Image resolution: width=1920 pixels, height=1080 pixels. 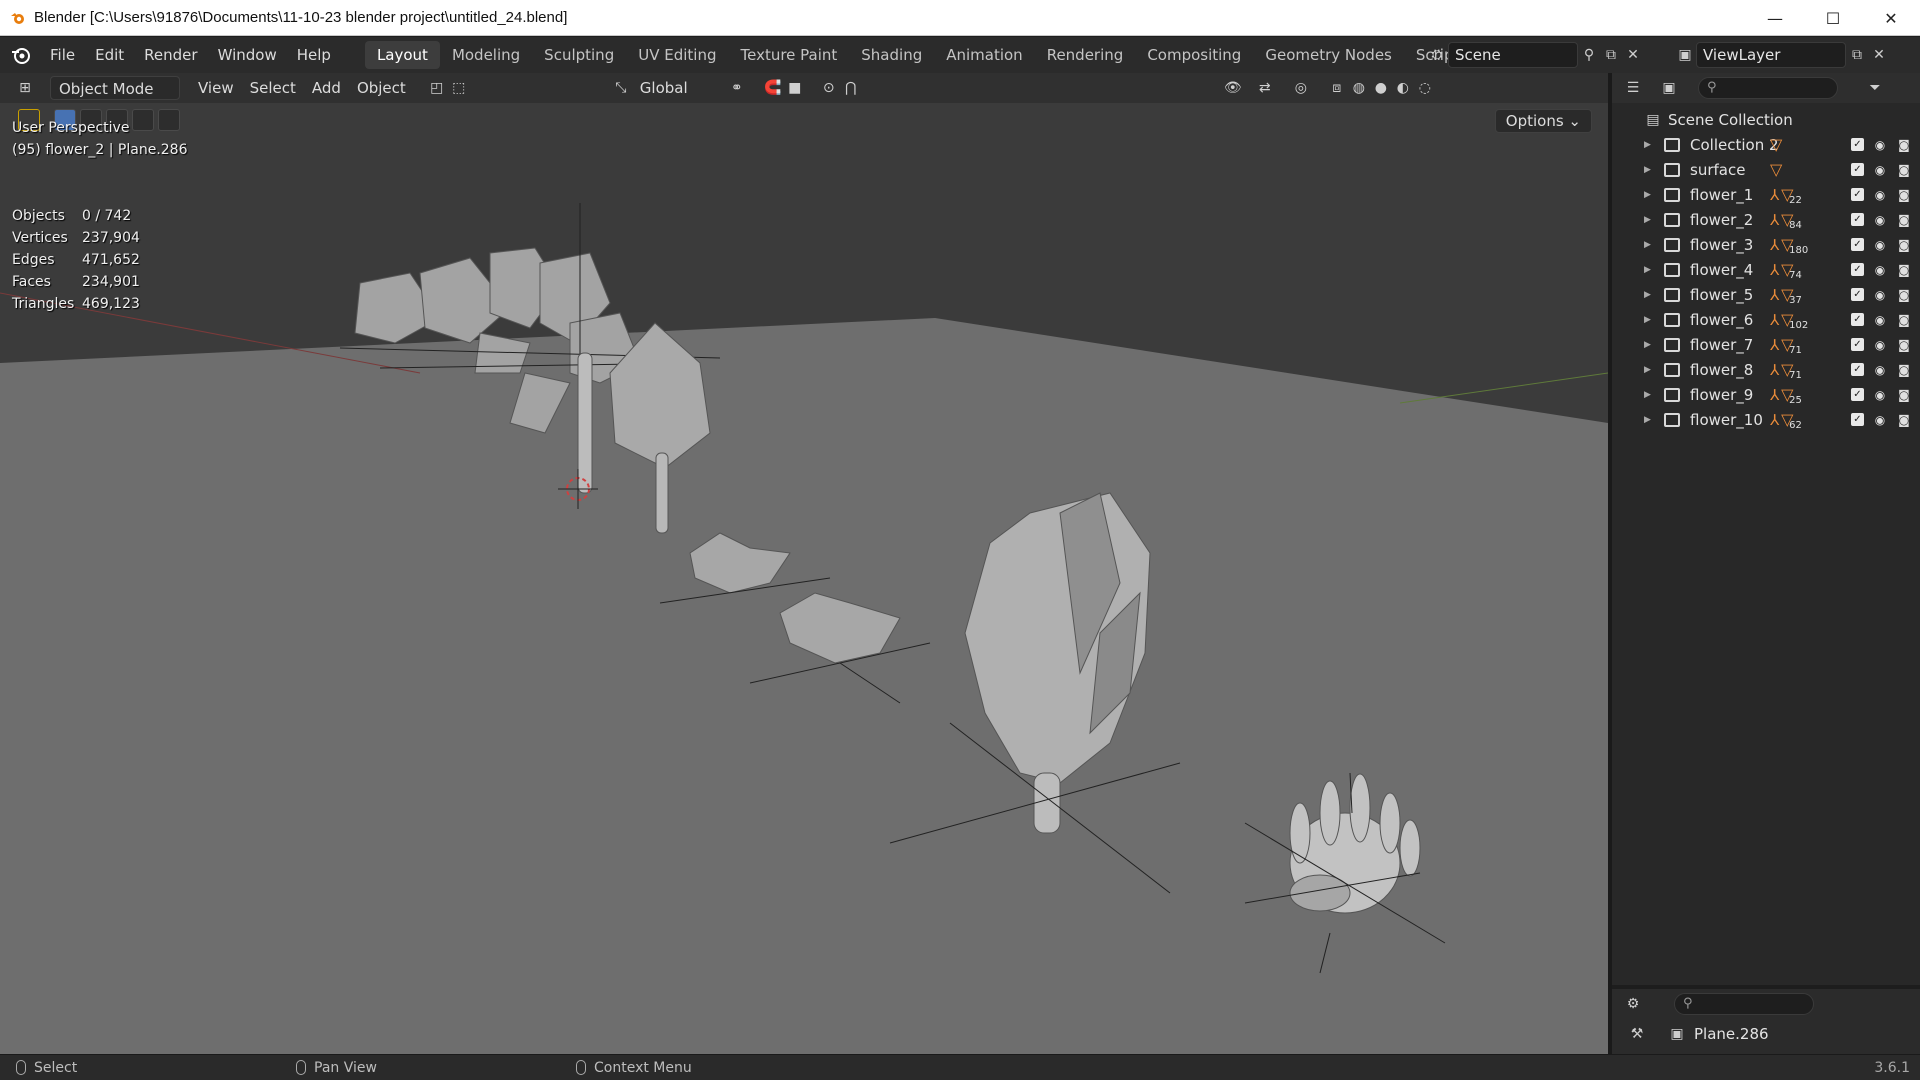 What do you see at coordinates (1233, 88) in the screenshot?
I see `visibility-icon: 👁` at bounding box center [1233, 88].